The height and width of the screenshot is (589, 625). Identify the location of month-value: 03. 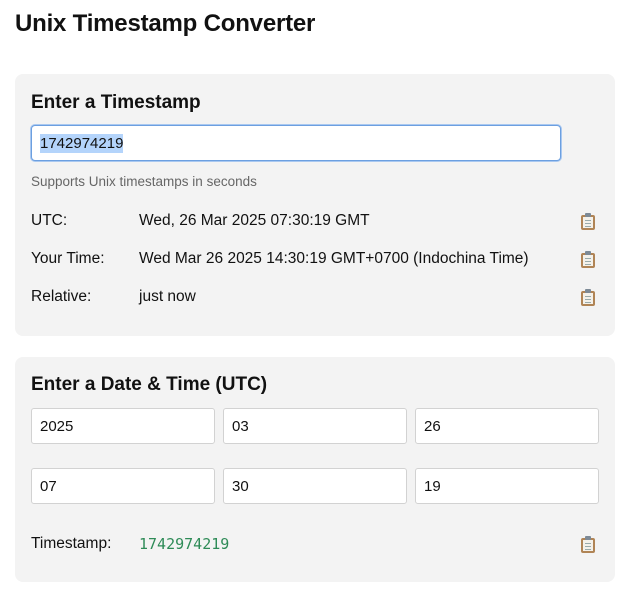
(240, 426).